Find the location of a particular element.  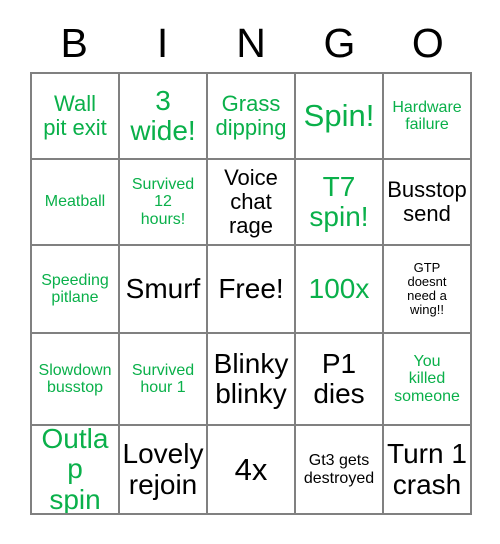

bingo-cell-label: Survived hour 1 is located at coordinates (163, 378).